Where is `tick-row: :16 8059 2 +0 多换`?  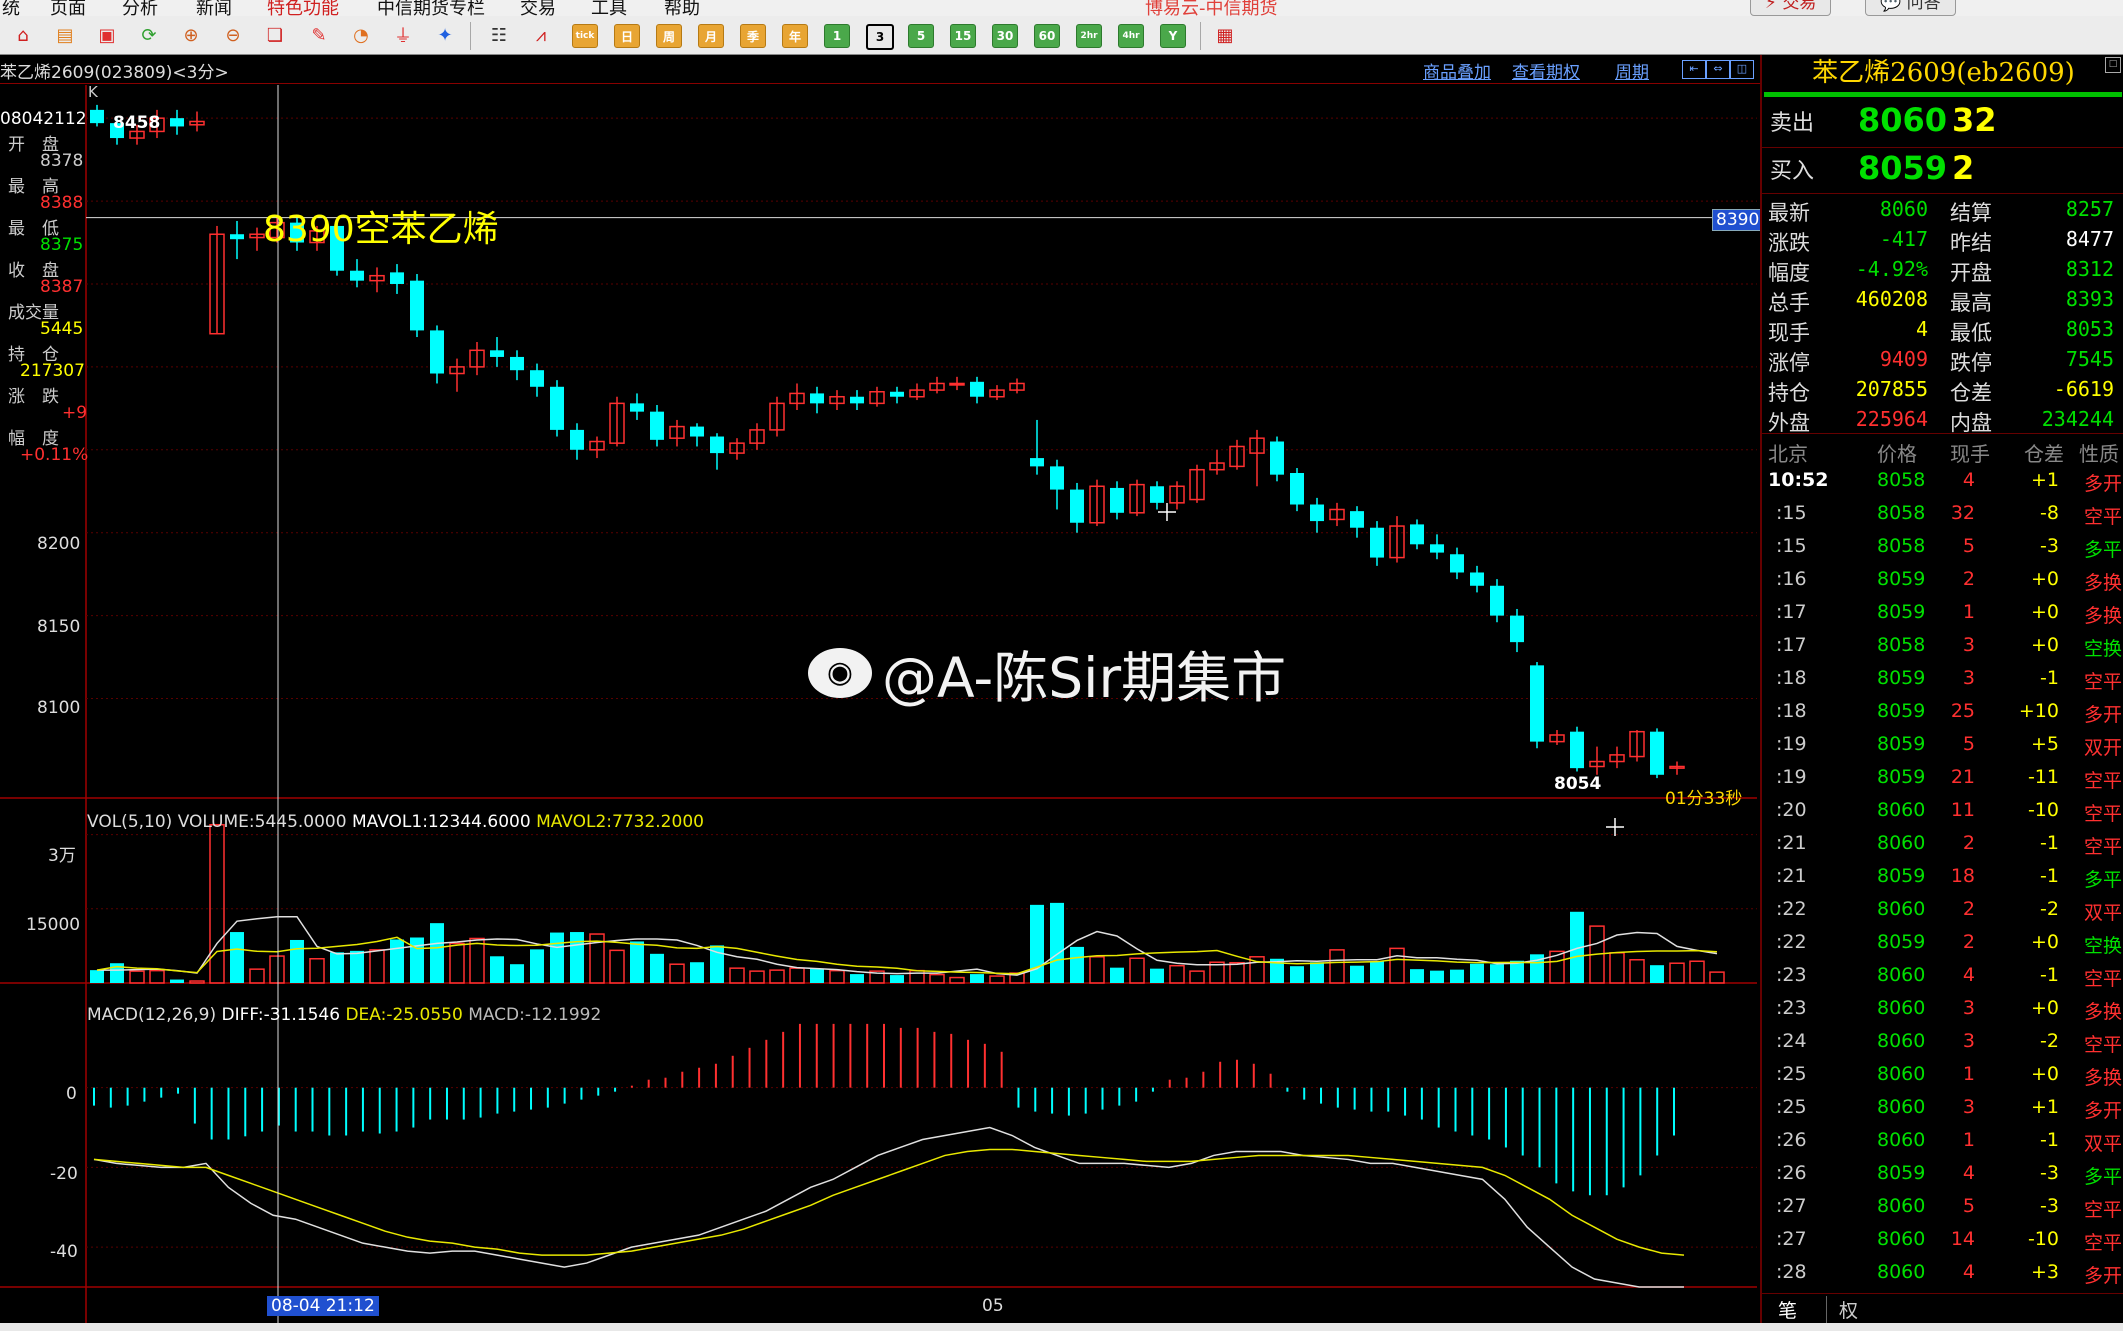
tick-row: :16 8059 2 +0 多换 is located at coordinates (1942, 582).